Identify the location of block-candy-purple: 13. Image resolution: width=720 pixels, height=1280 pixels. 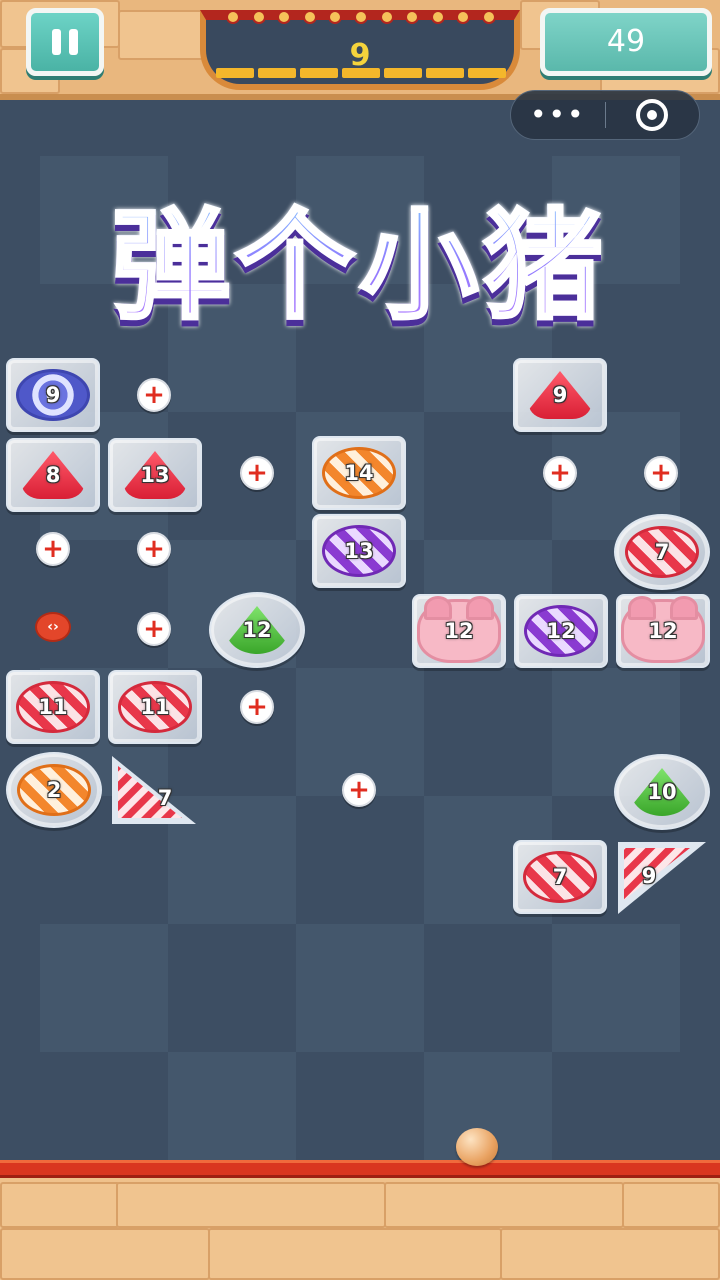
(359, 551).